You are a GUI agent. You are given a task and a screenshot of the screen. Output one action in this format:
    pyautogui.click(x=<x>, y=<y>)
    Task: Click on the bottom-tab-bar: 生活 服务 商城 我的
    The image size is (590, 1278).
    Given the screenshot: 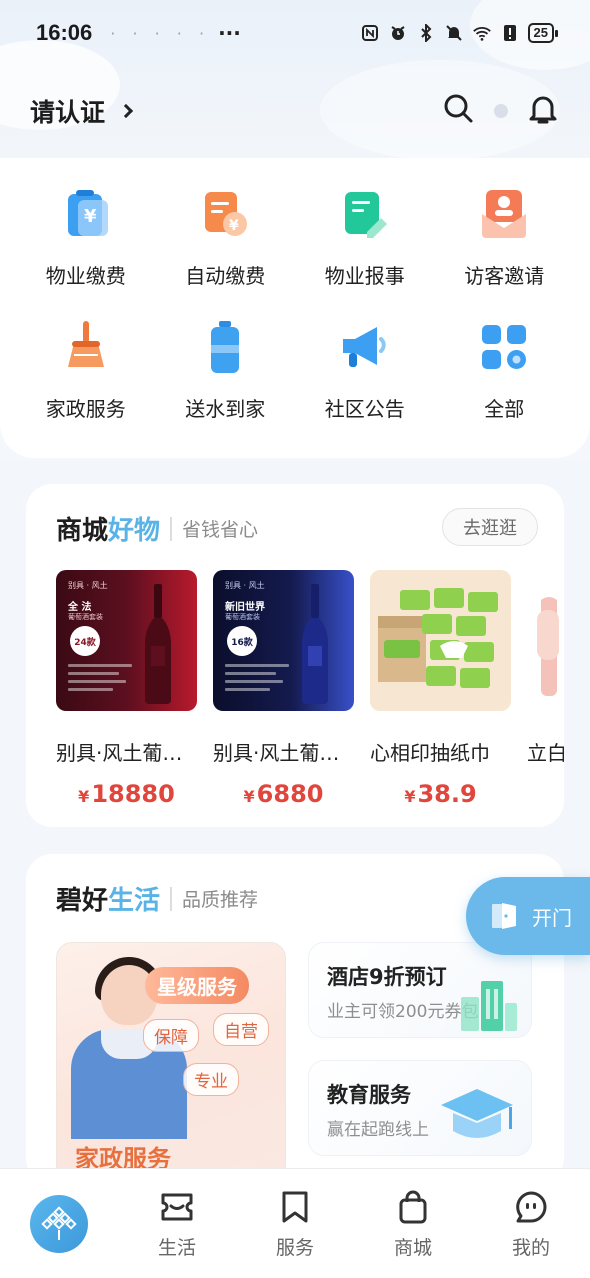 What is the action you would take?
    pyautogui.click(x=295, y=1223)
    